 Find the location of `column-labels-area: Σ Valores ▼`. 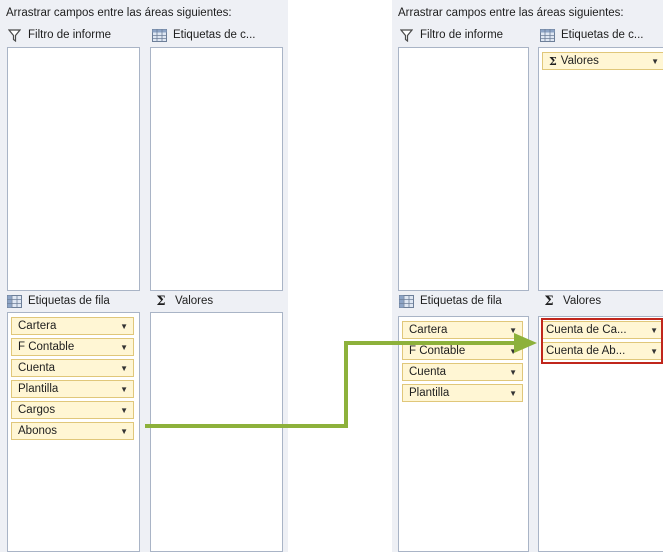

column-labels-area: Σ Valores ▼ is located at coordinates (600, 169).